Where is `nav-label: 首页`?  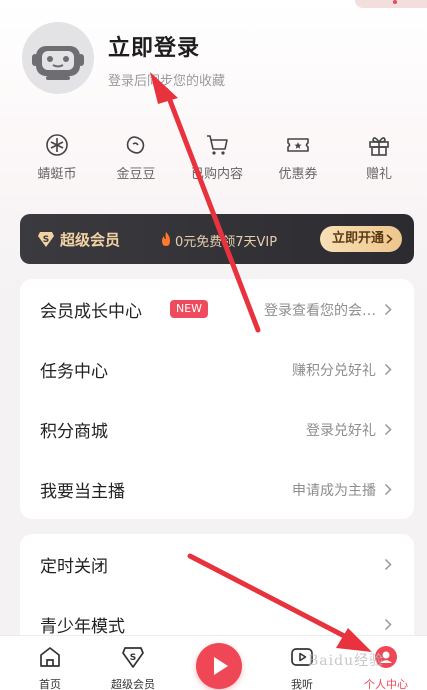 nav-label: 首页 is located at coordinates (50, 684).